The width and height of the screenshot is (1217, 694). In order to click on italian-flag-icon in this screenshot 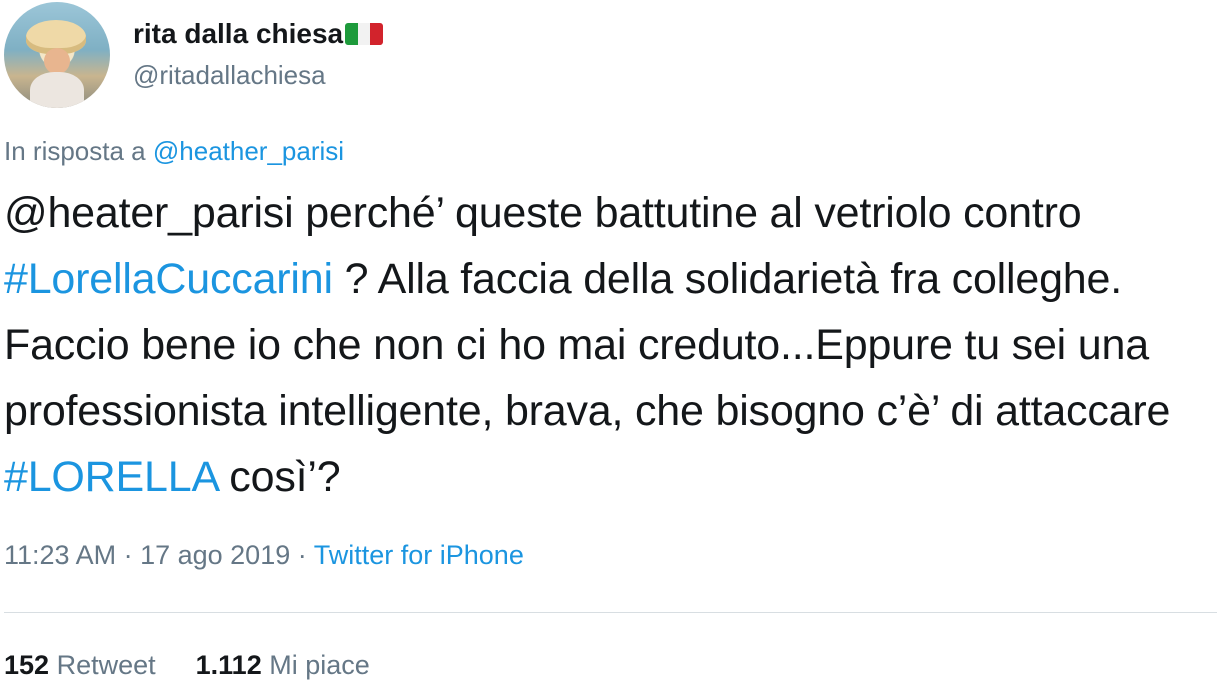, I will do `click(364, 34)`.